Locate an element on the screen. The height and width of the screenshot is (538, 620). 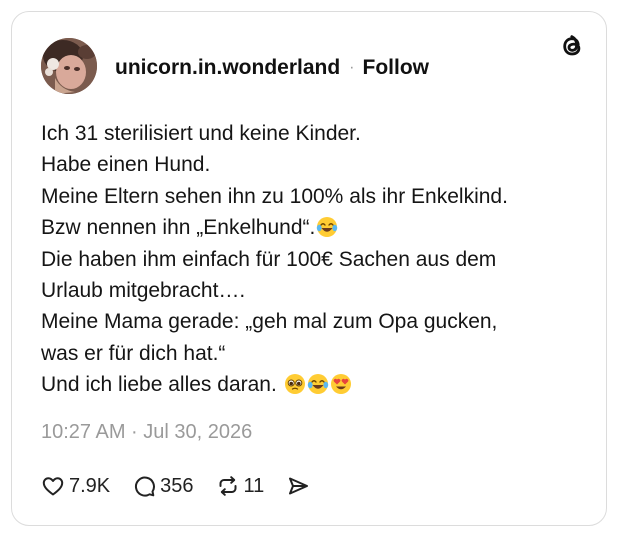
pleading-face-icon is located at coordinates (294, 384).